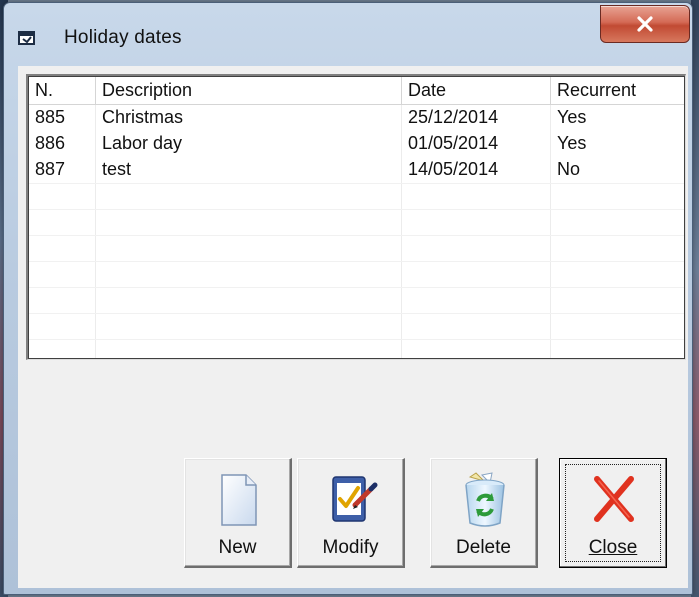 The image size is (699, 597). What do you see at coordinates (453, 143) in the screenshot?
I see `cell-date: 01/05/2014` at bounding box center [453, 143].